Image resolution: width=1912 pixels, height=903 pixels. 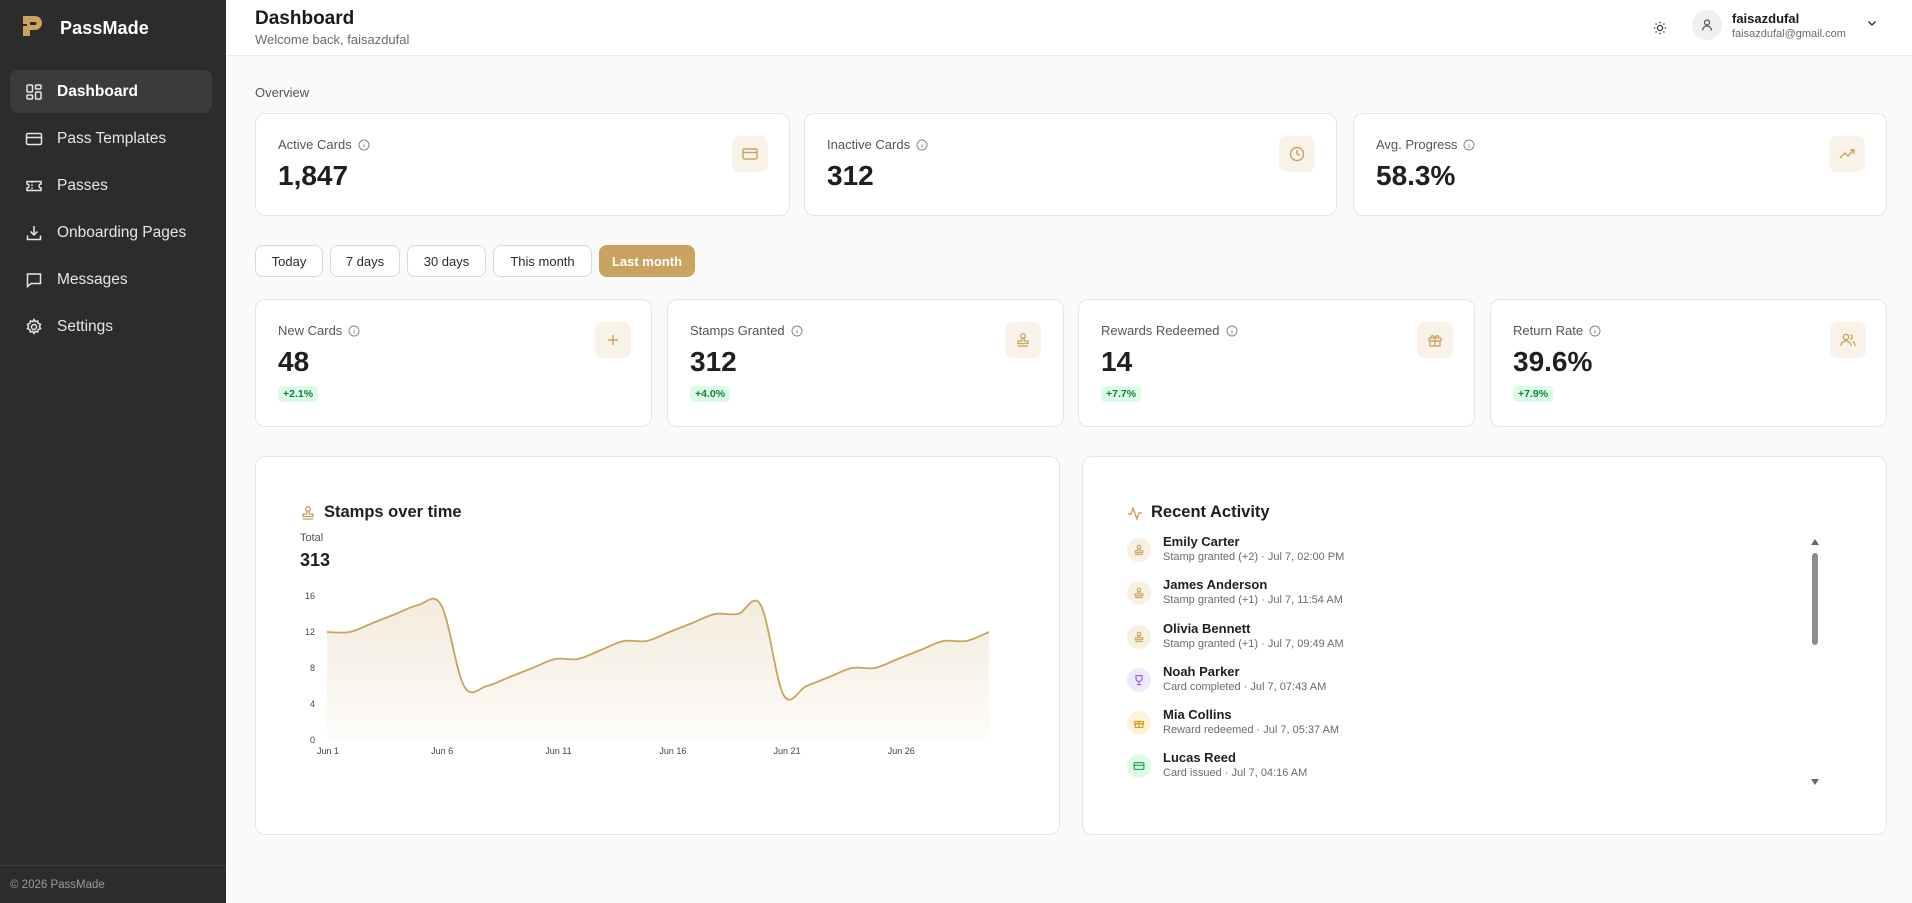 I want to click on logo-icon, so click(x=34, y=28).